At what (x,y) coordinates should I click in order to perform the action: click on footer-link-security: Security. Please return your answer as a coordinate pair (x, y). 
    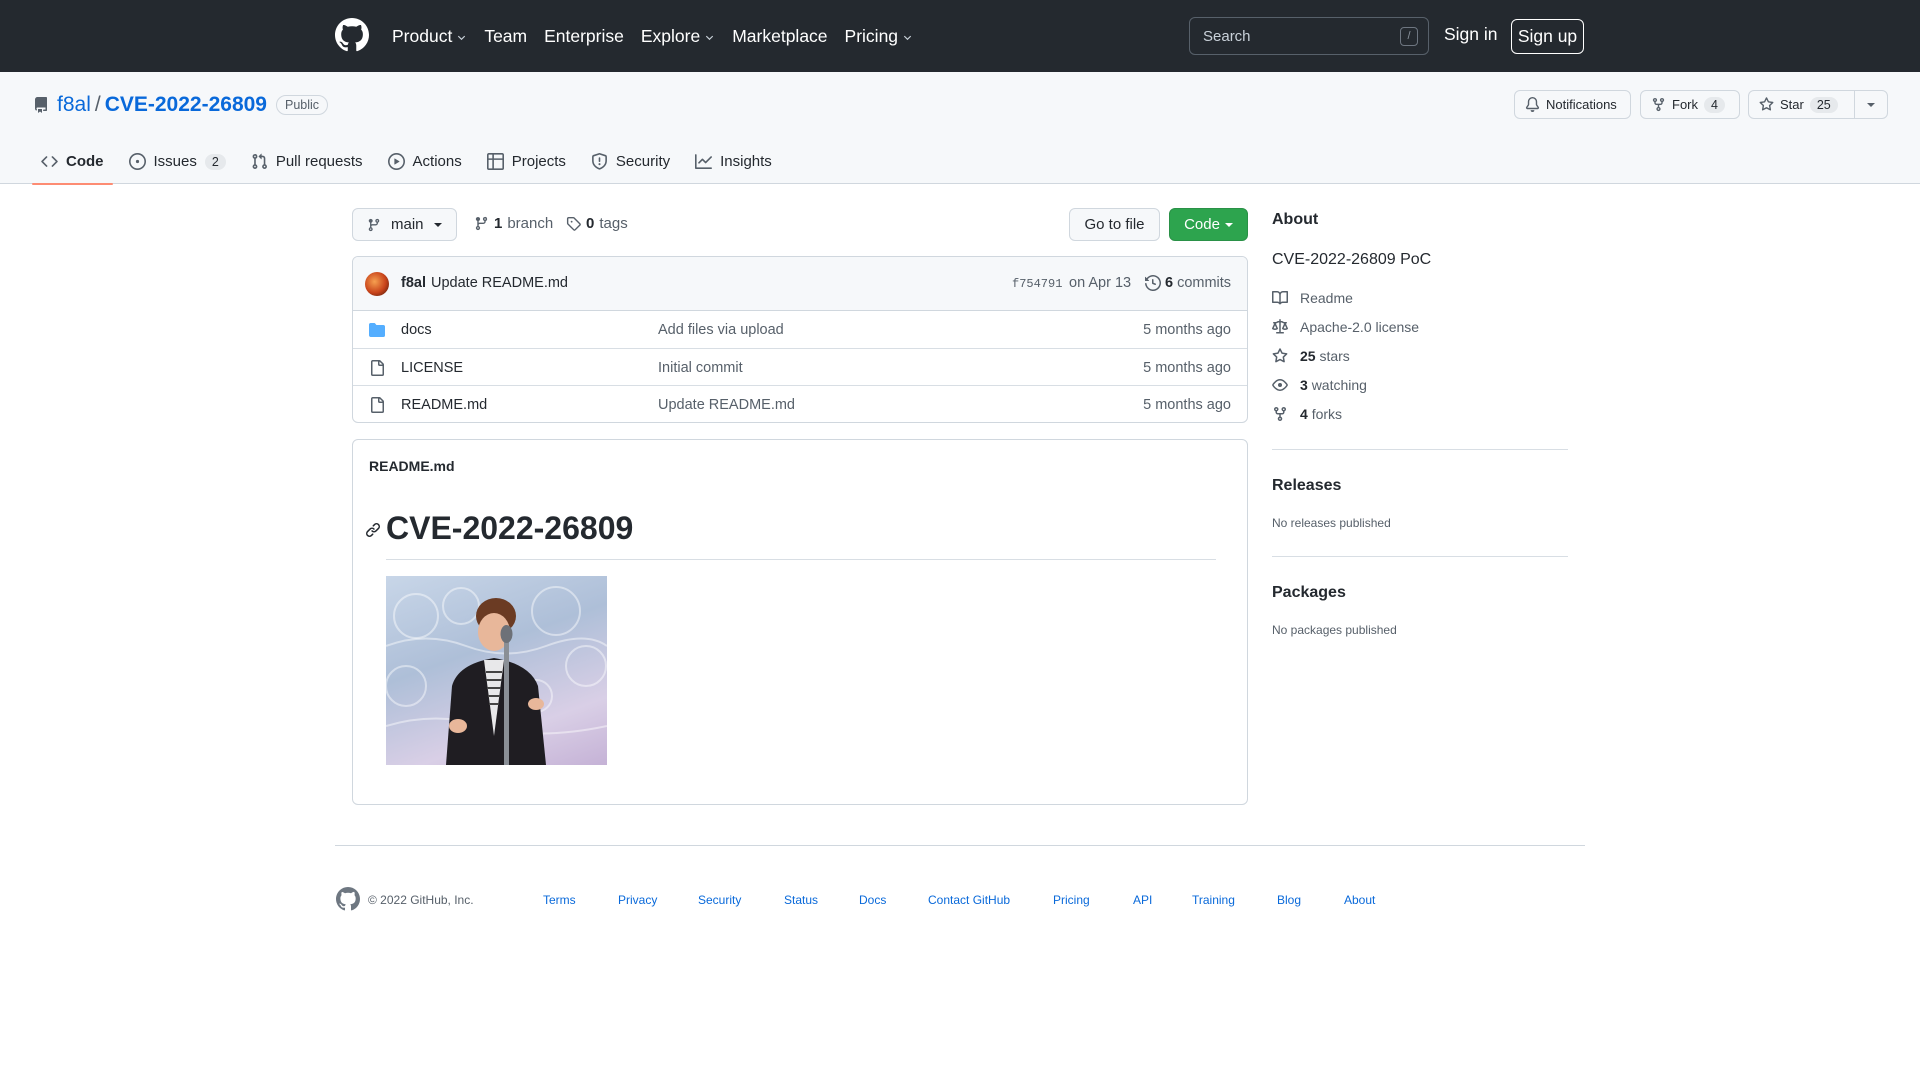
    Looking at the image, I should click on (719, 900).